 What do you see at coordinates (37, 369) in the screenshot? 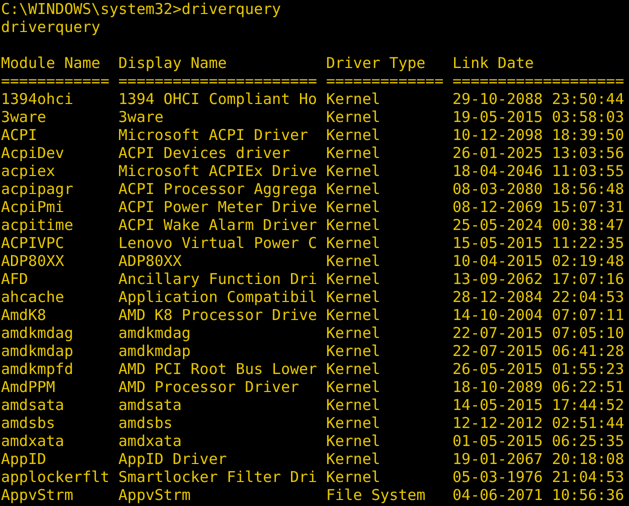
I see `table-cell: amdkmpfd` at bounding box center [37, 369].